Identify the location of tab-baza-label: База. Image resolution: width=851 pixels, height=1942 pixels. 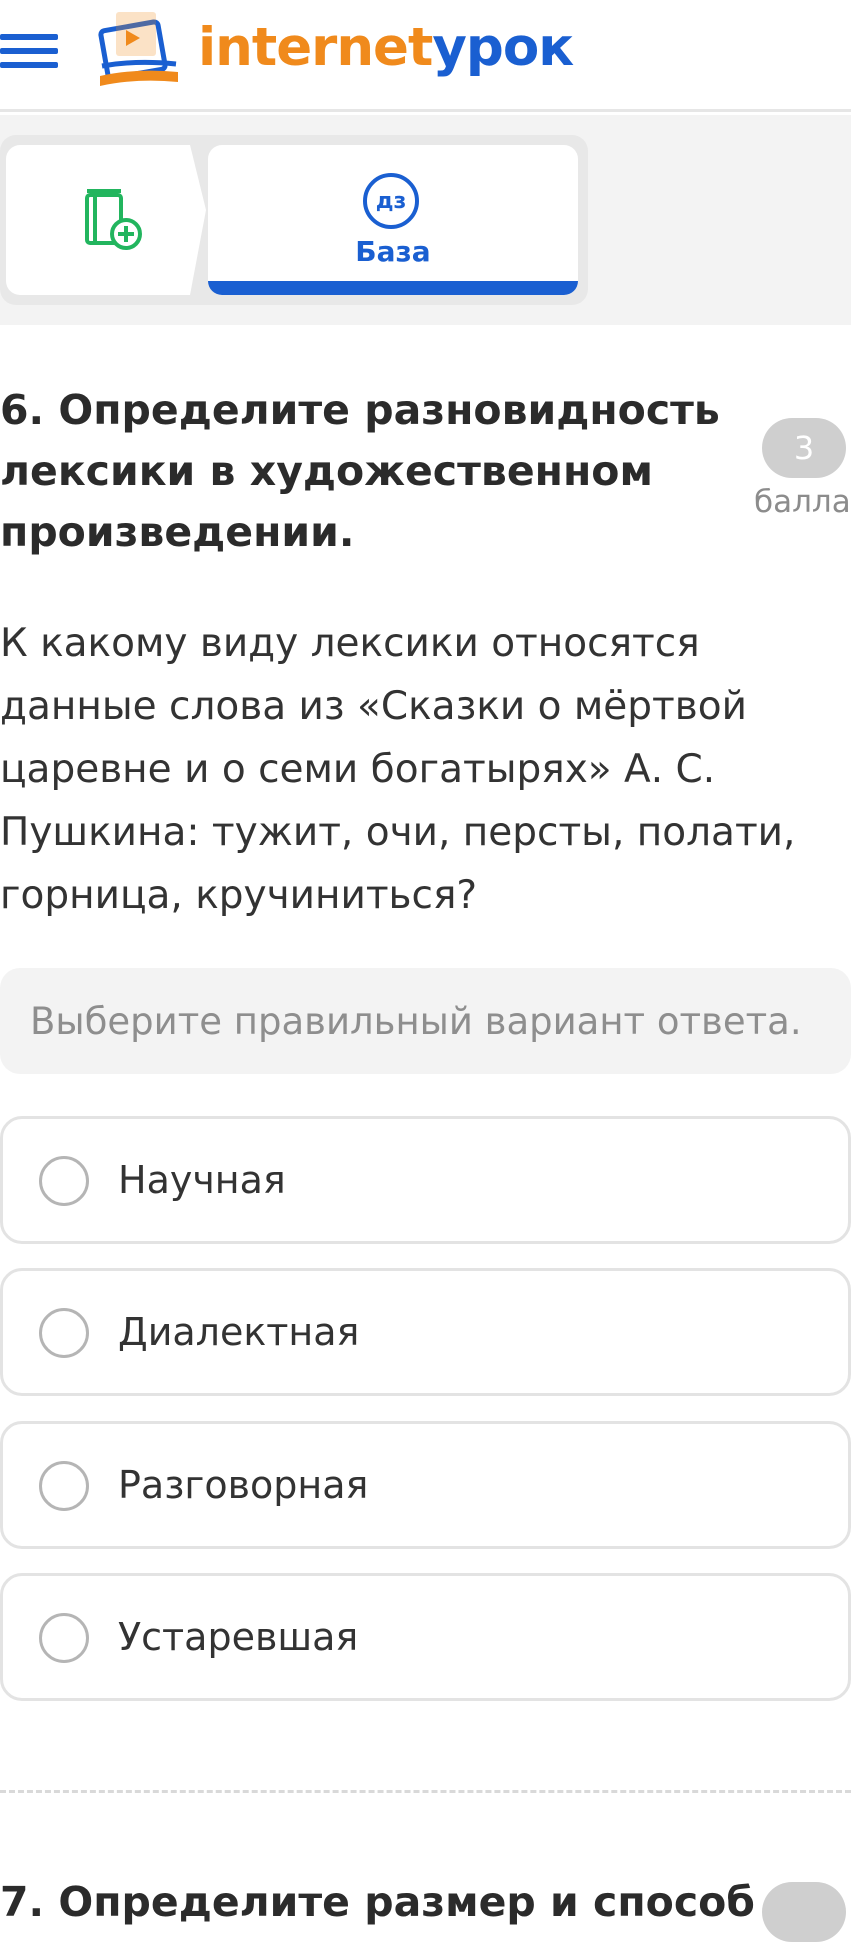
(393, 251).